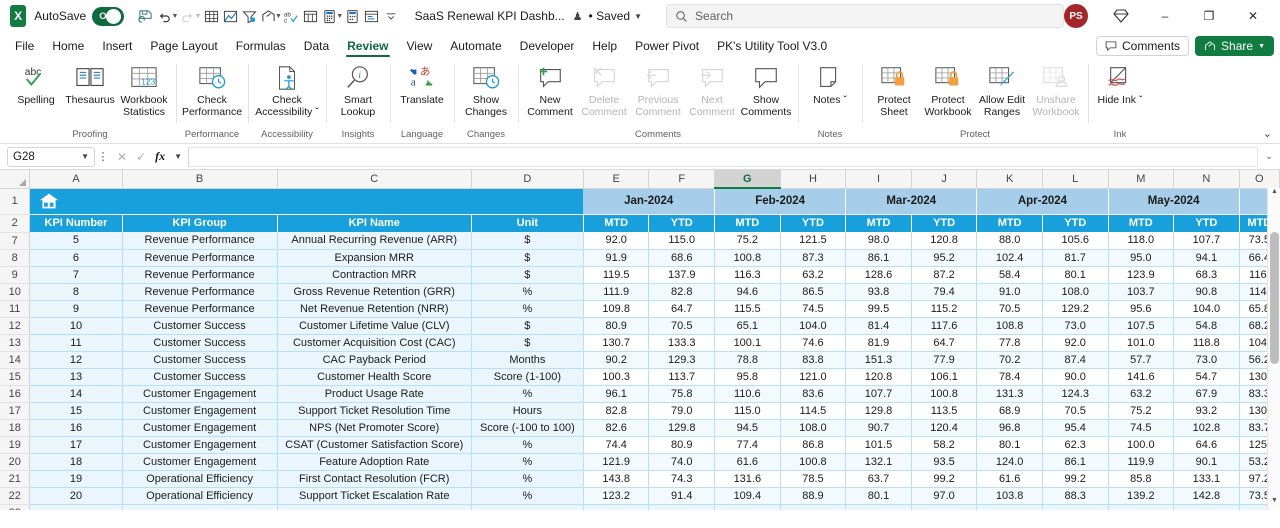 Image resolution: width=1280 pixels, height=528 pixels. I want to click on cell-value: 121.5, so click(813, 241).